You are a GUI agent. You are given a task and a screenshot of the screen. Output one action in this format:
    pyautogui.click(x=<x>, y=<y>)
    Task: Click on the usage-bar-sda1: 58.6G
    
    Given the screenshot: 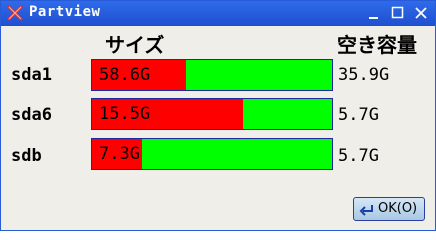 What is the action you would take?
    pyautogui.click(x=212, y=75)
    